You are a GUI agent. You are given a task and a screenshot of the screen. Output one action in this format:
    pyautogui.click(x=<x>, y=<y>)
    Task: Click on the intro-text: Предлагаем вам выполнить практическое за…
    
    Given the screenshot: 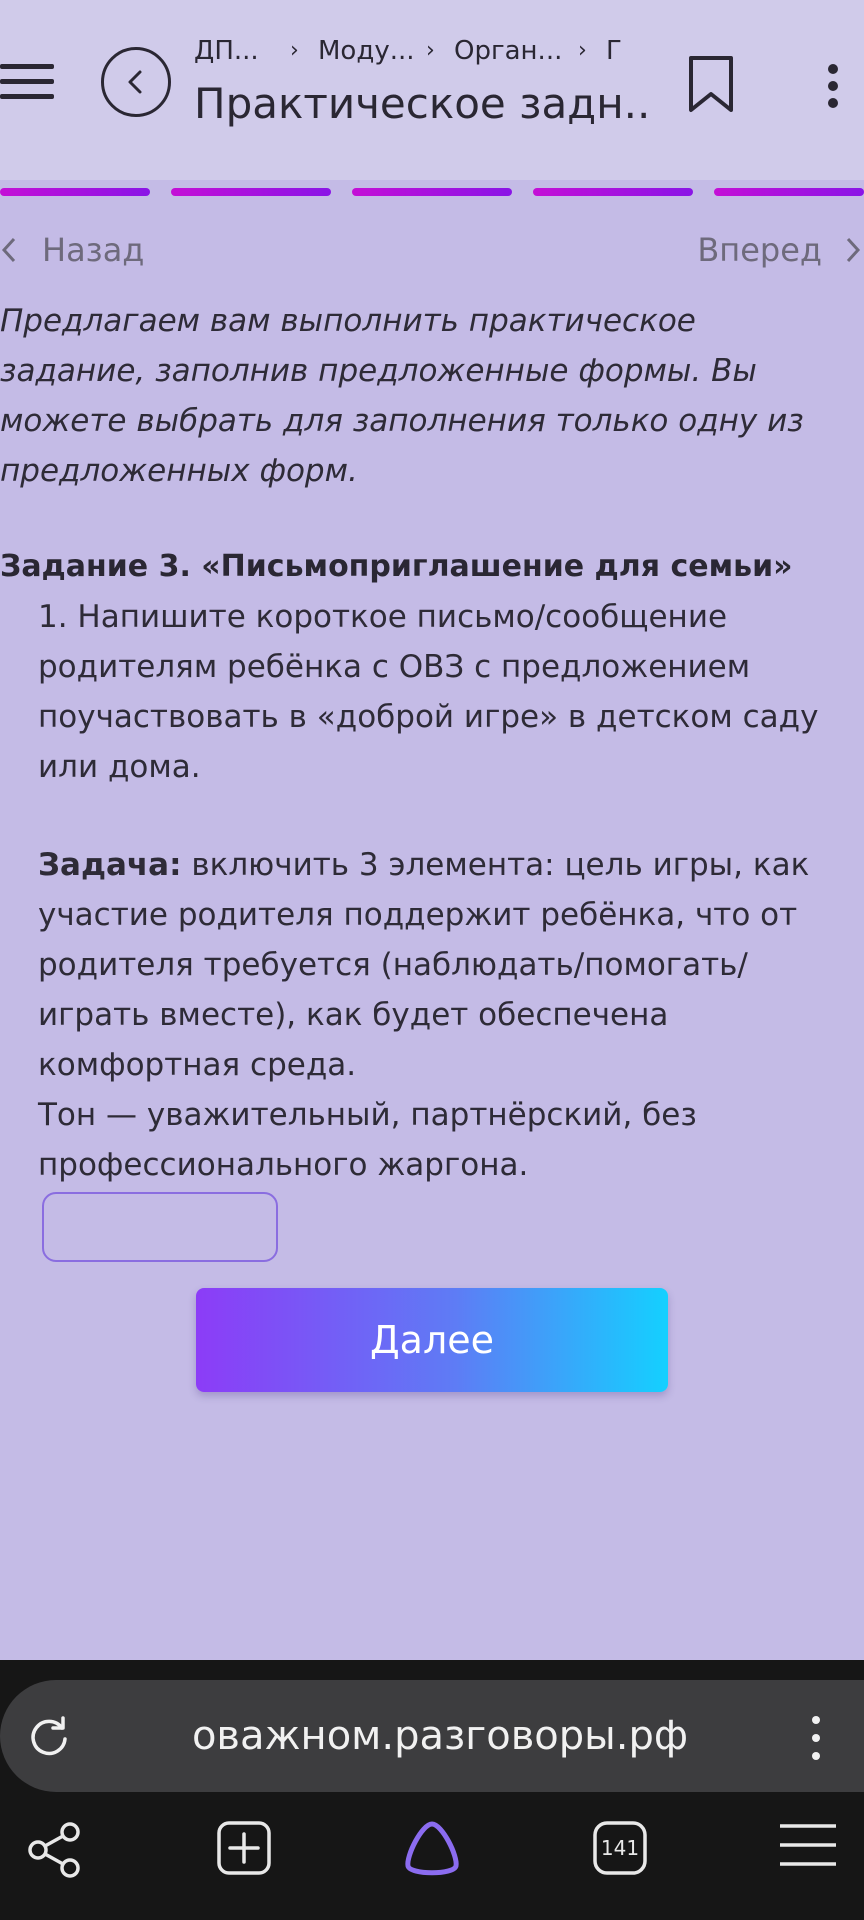 What is the action you would take?
    pyautogui.click(x=402, y=396)
    